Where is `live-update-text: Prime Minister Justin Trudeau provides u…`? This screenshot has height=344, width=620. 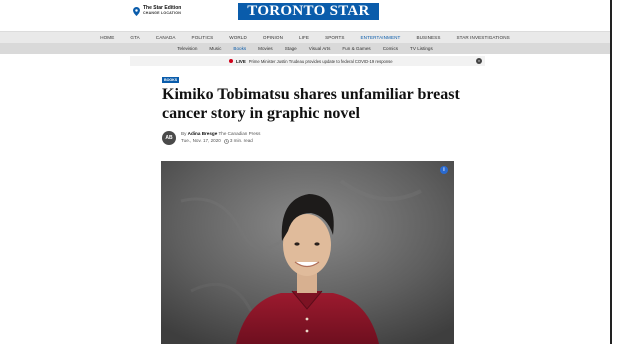 live-update-text: Prime Minister Justin Trudeau provides u… is located at coordinates (321, 61).